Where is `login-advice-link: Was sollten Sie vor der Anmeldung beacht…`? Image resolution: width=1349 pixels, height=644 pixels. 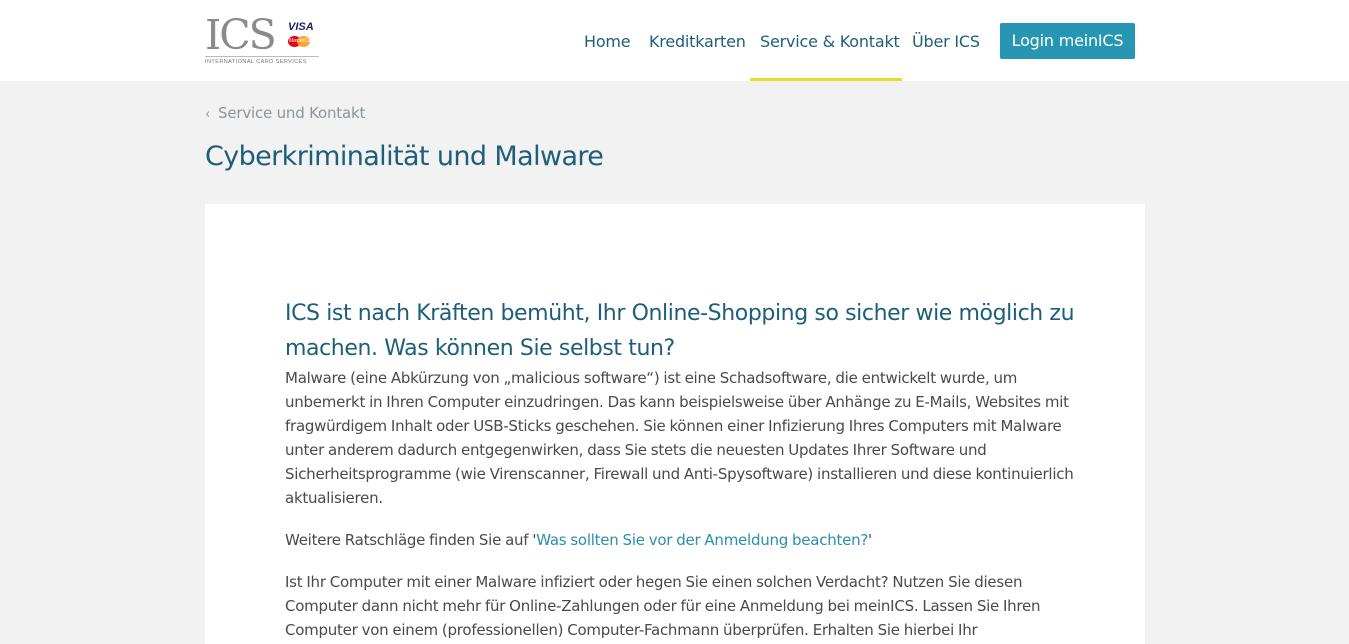 login-advice-link: Was sollten Sie vor der Anmeldung beacht… is located at coordinates (702, 540).